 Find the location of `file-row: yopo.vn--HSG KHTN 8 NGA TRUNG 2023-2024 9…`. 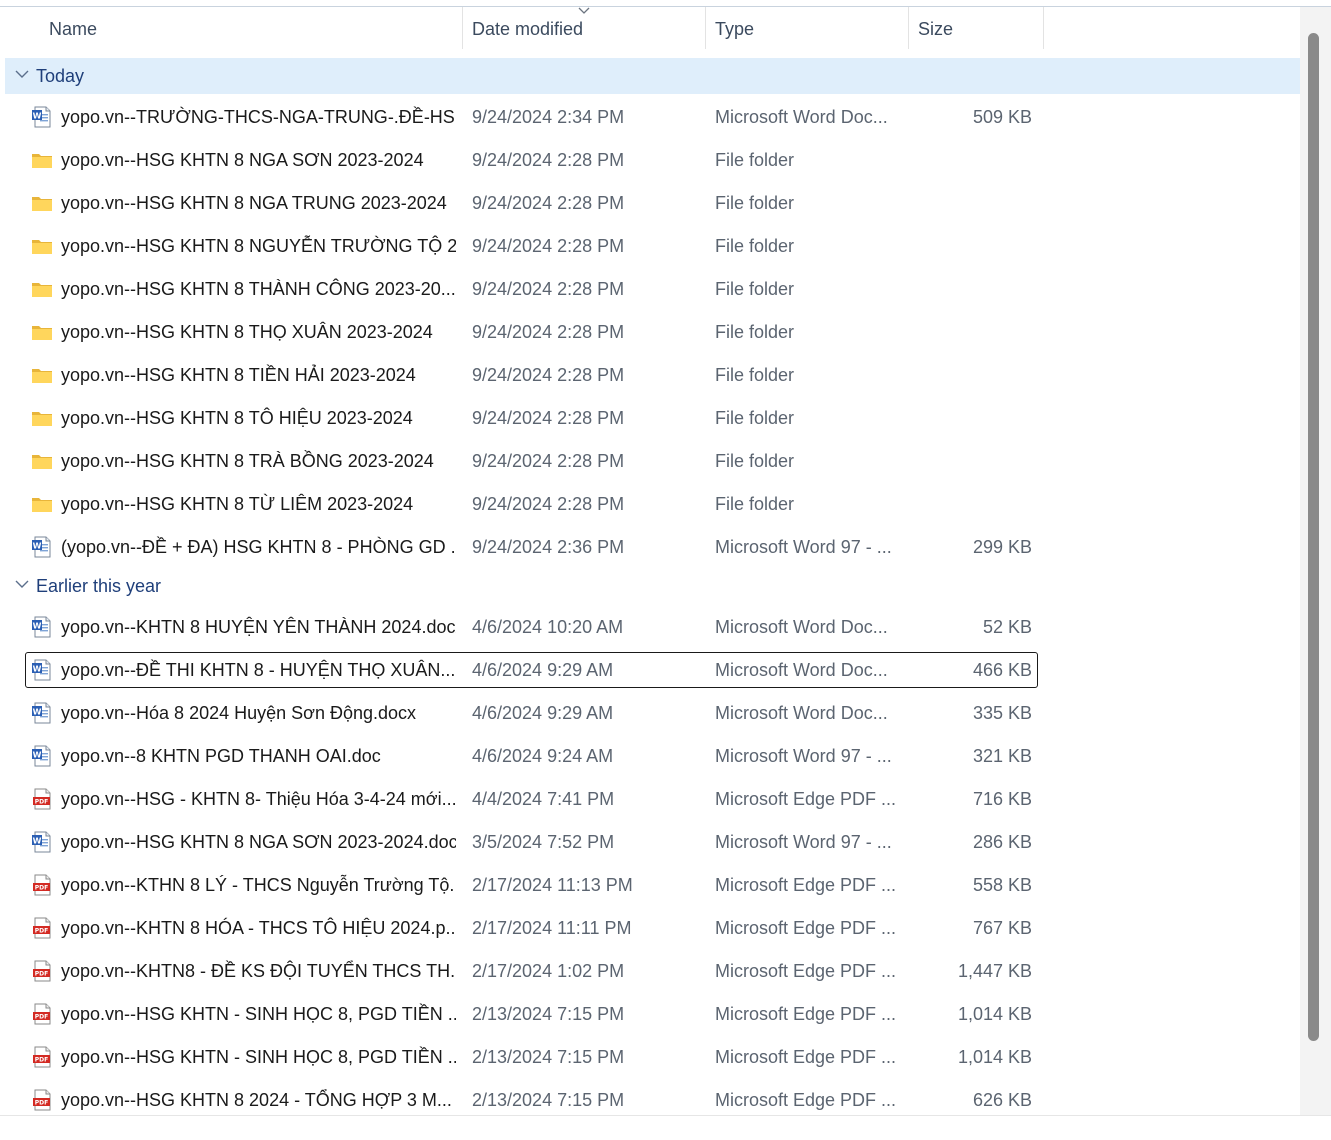

file-row: yopo.vn--HSG KHTN 8 NGA TRUNG 2023-2024 9… is located at coordinates (531, 203).